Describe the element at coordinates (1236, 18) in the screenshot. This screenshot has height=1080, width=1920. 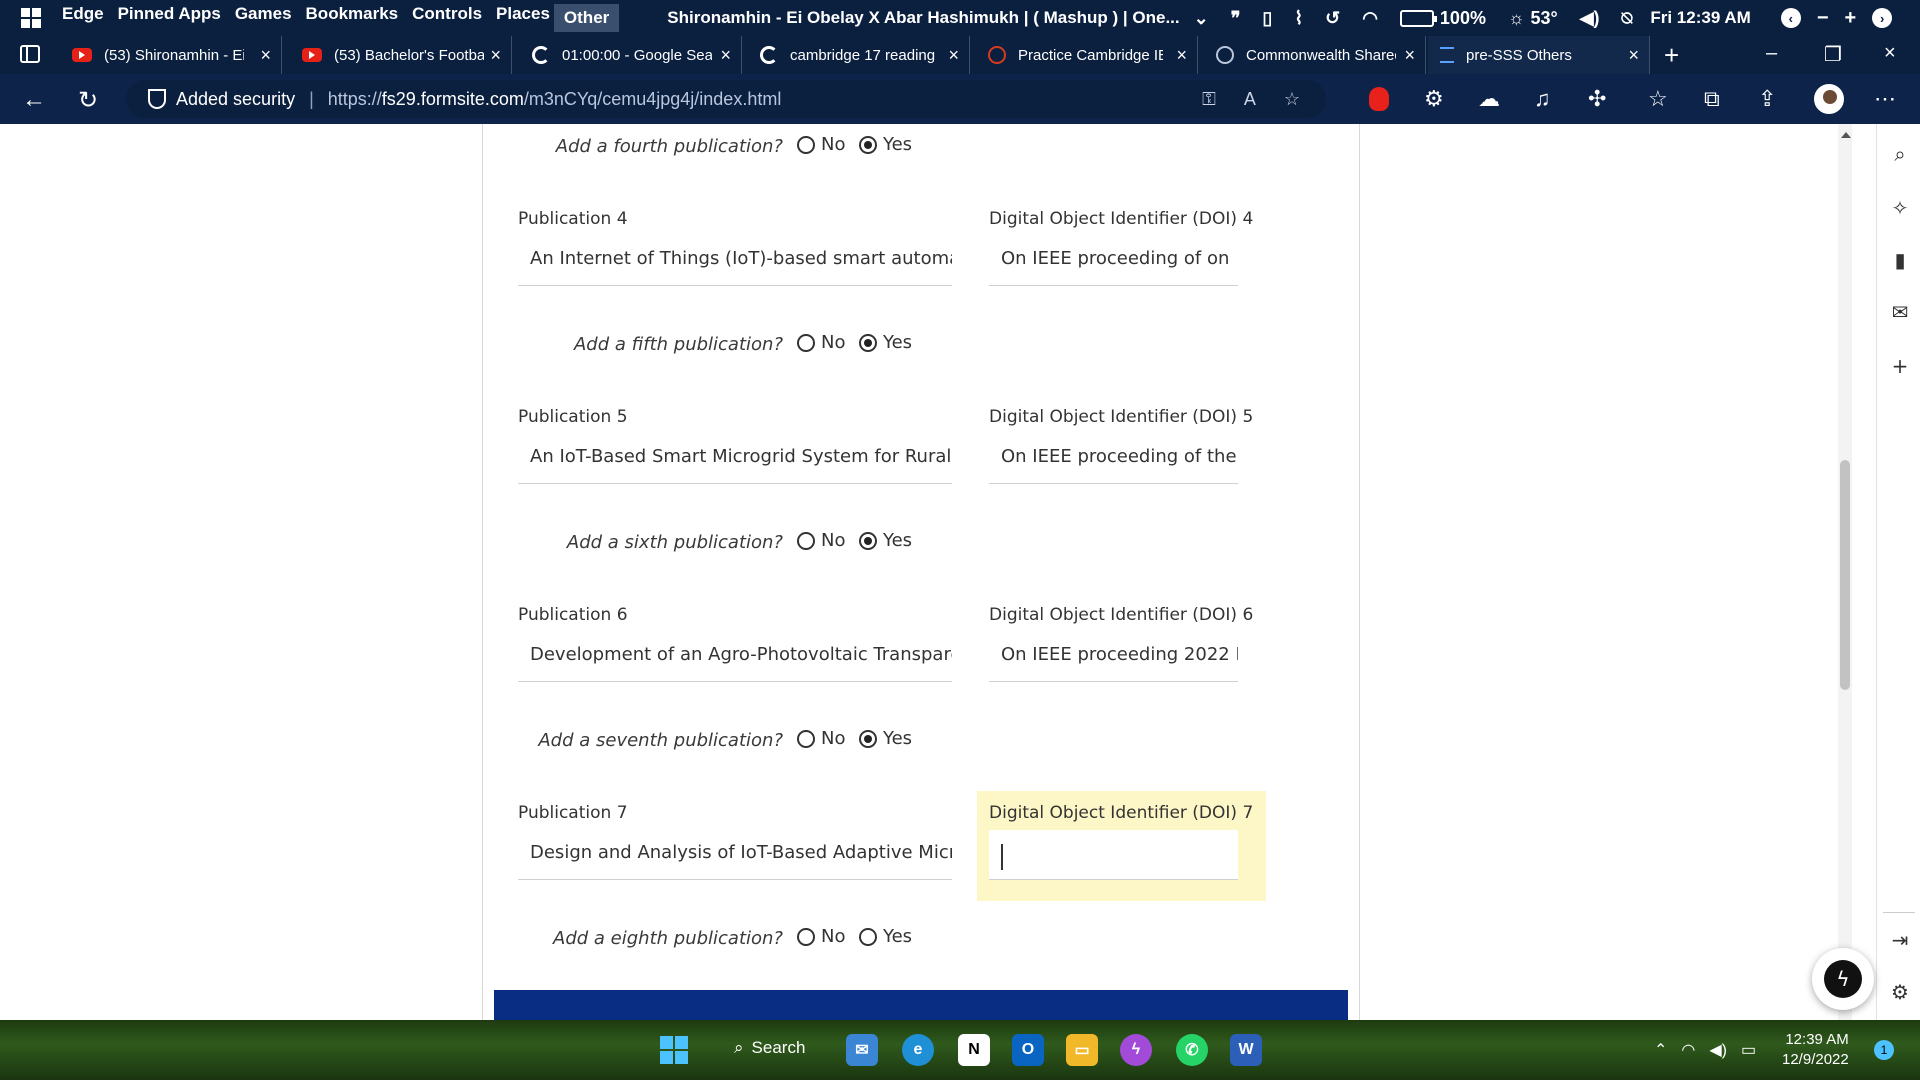
I see `quote-icon: ❞` at that location.